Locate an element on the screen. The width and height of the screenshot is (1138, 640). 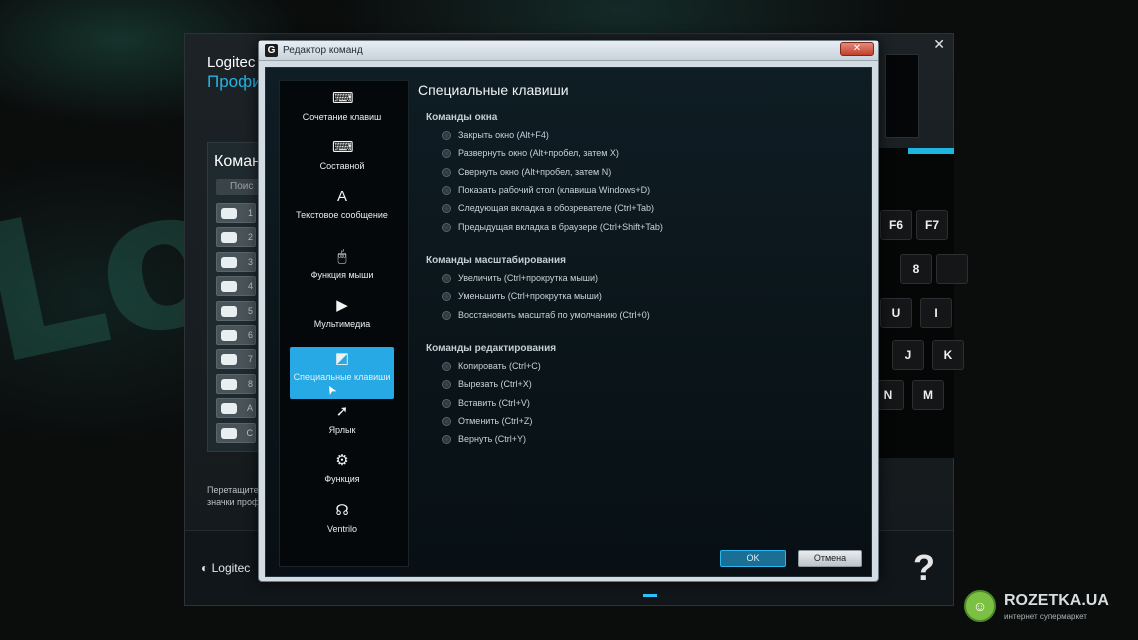
dialog-title: Редактор команд is located at coordinates (323, 50).